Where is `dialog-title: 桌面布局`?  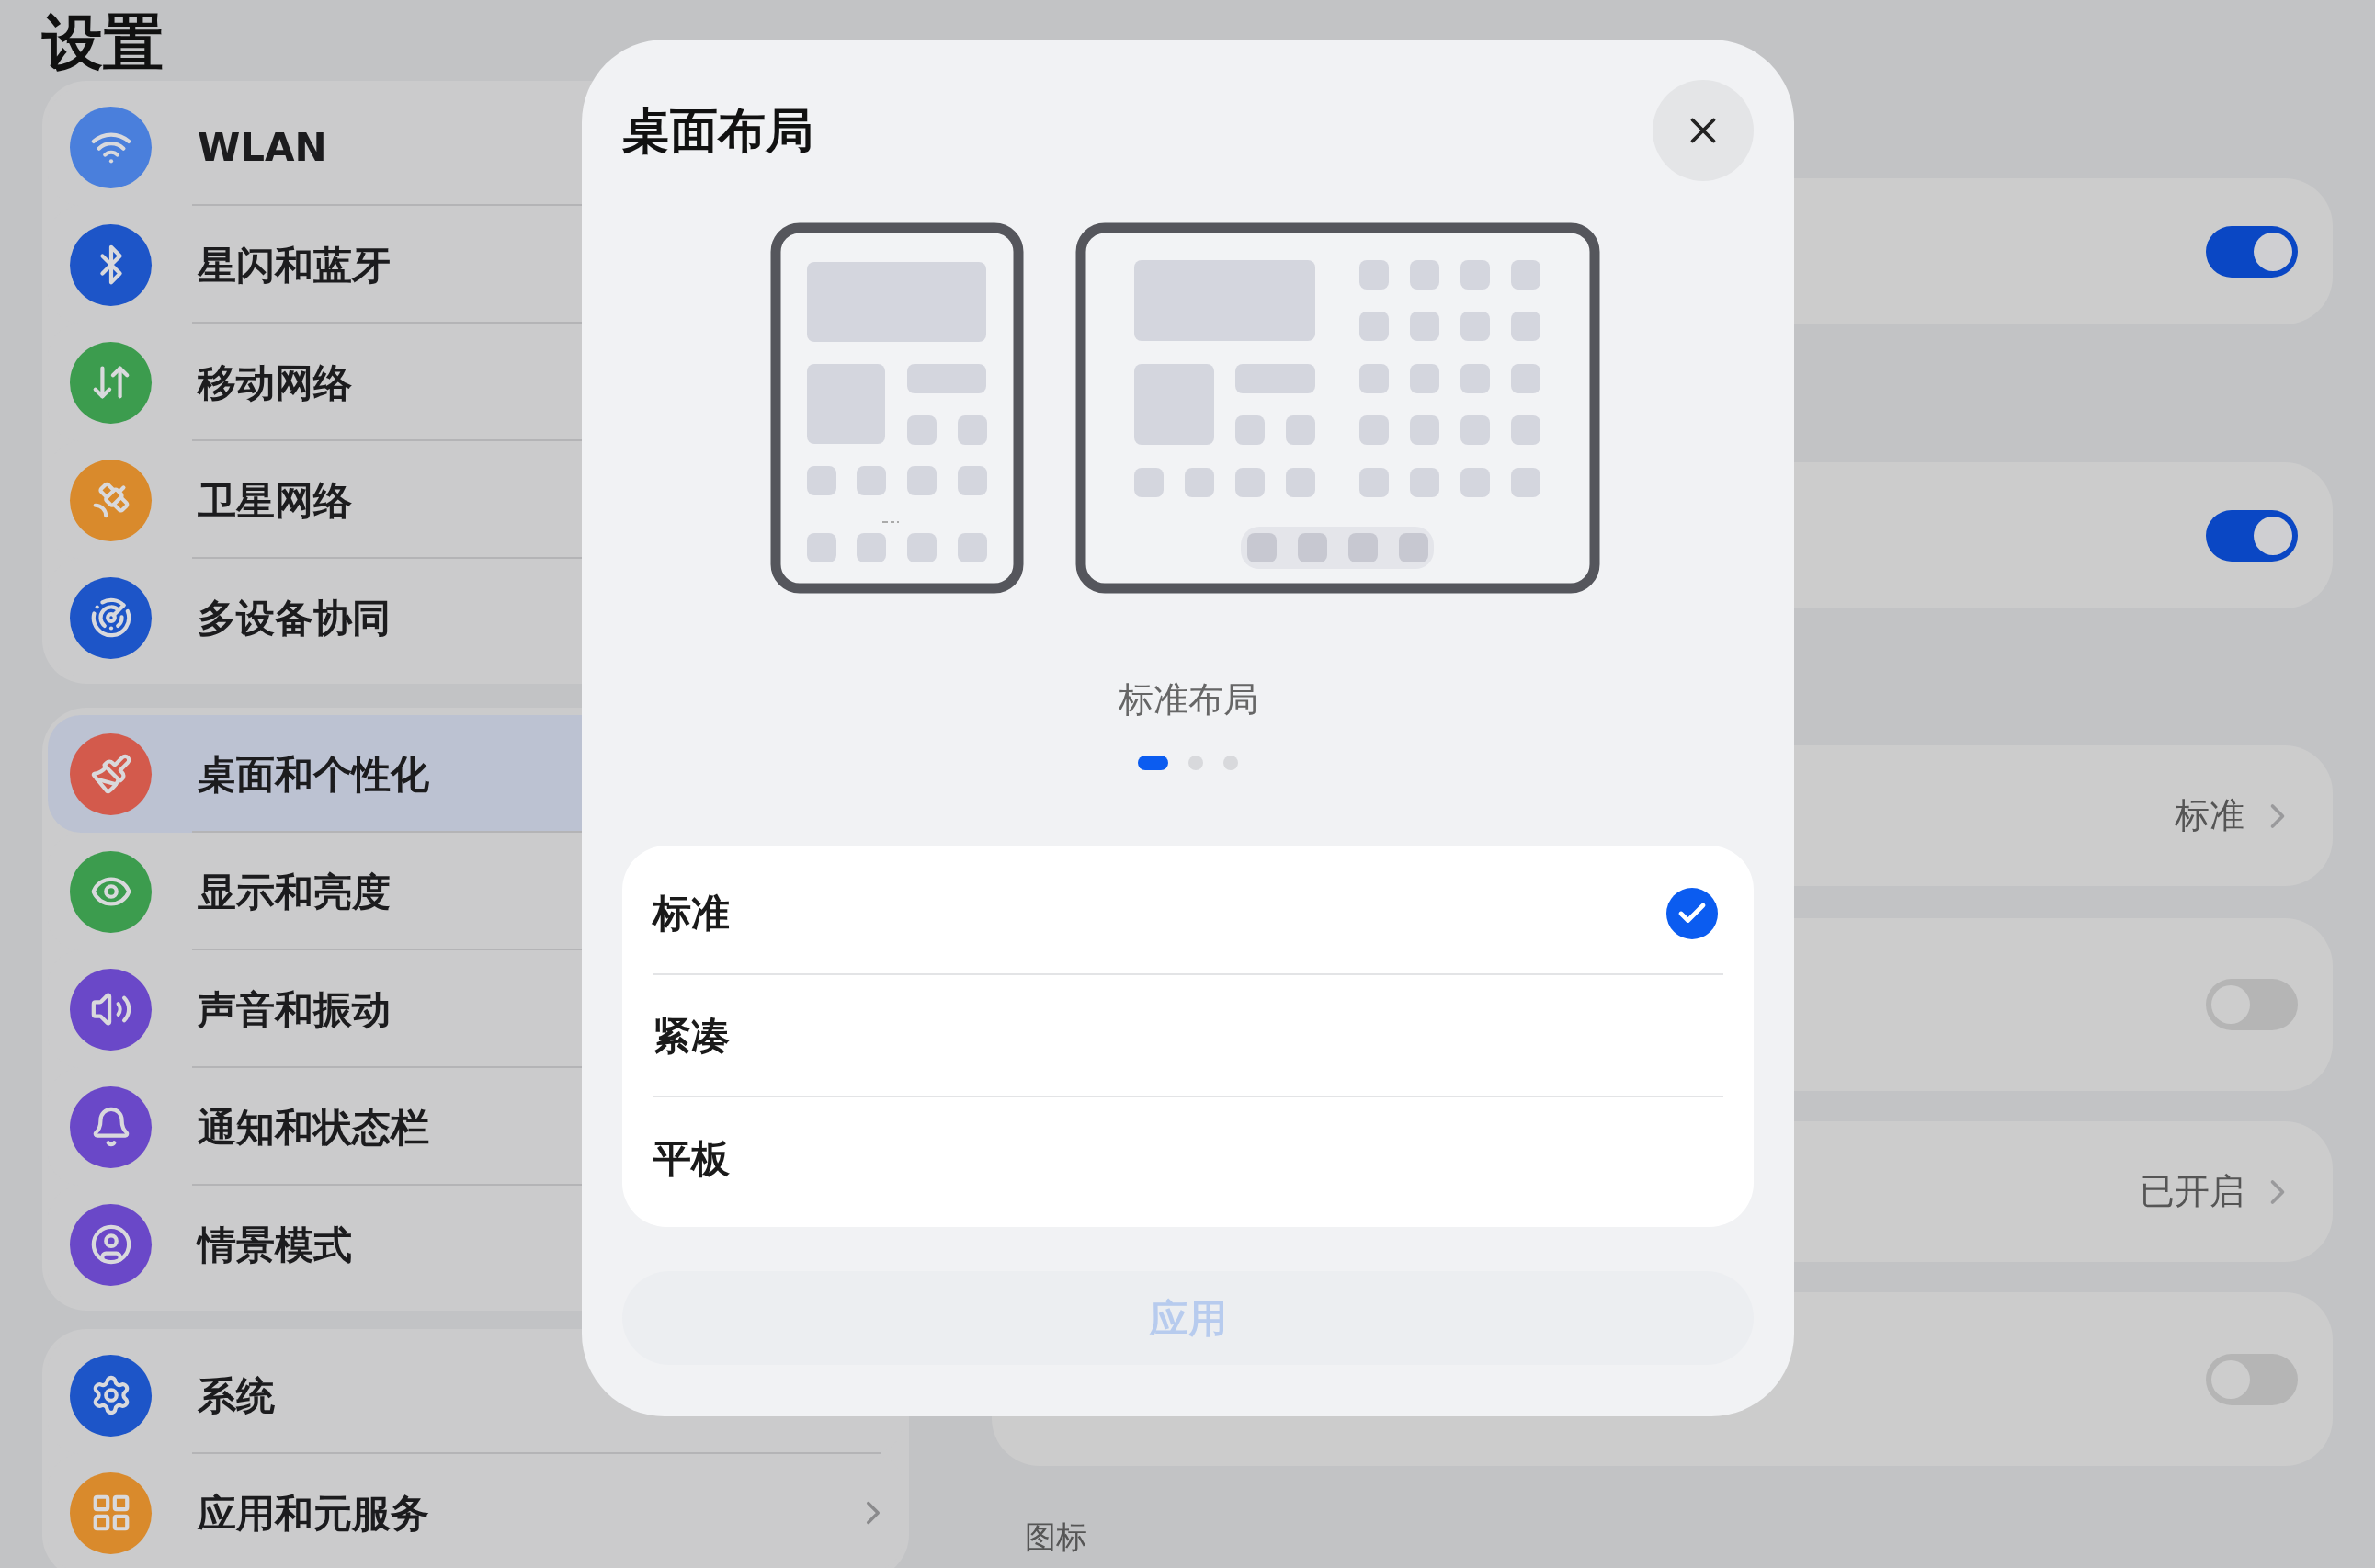
dialog-title: 桌面布局 is located at coordinates (717, 131).